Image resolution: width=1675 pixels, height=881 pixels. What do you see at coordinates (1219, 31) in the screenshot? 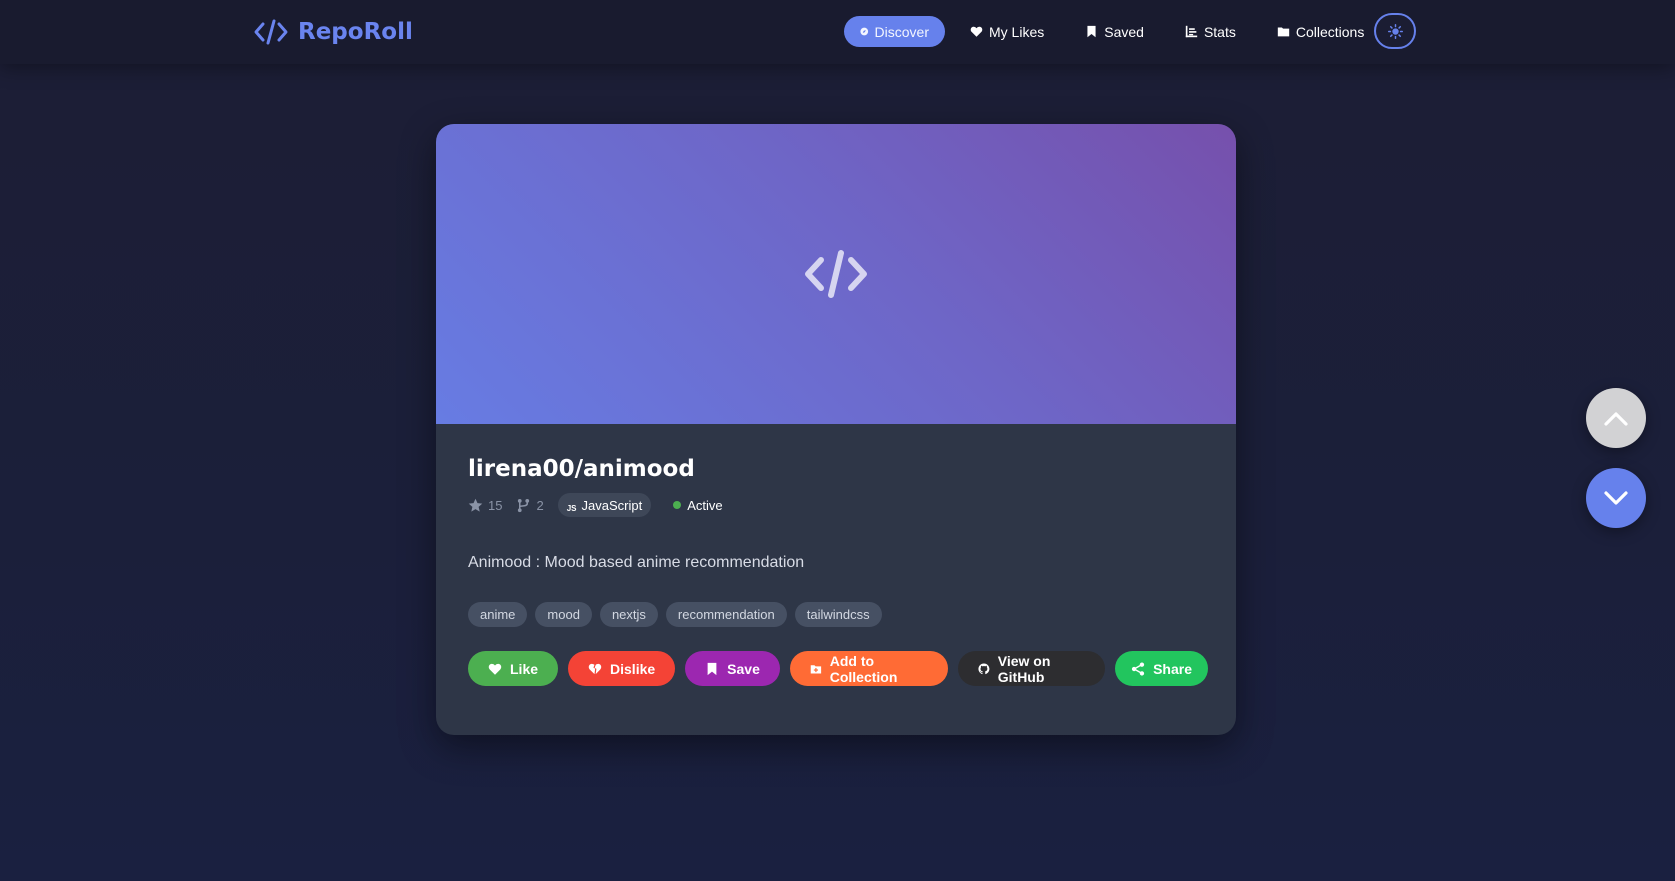
I see `nav-stats-label: Stats` at bounding box center [1219, 31].